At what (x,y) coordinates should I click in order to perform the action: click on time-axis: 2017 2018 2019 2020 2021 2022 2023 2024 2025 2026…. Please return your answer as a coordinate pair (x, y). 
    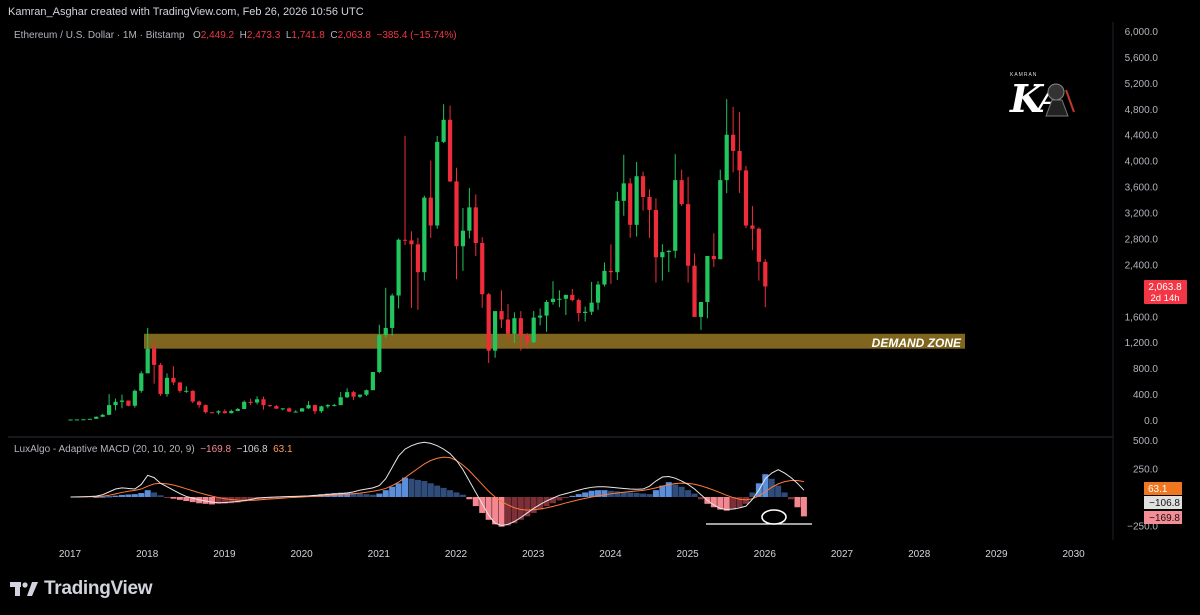
    Looking at the image, I should click on (572, 554).